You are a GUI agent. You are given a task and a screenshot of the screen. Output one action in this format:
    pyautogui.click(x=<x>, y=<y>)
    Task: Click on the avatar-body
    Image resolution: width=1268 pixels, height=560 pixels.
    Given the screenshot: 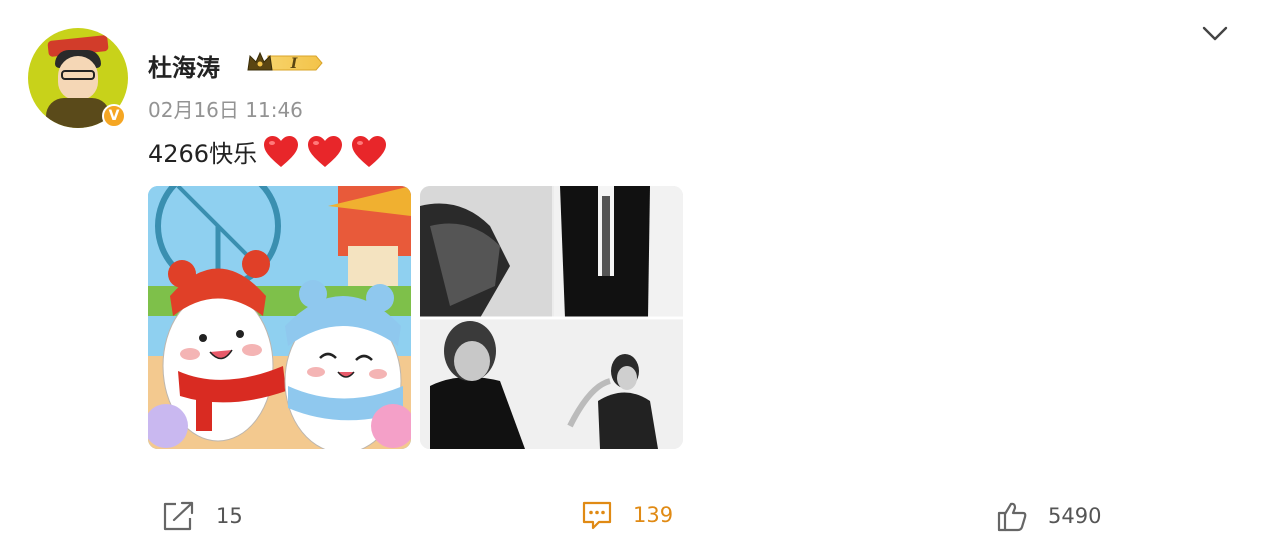 What is the action you would take?
    pyautogui.click(x=78, y=113)
    